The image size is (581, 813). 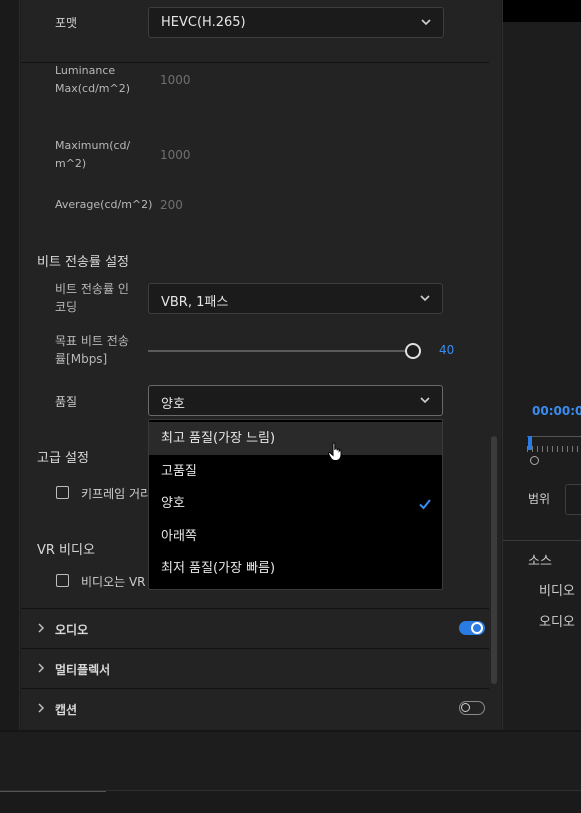 I want to click on checkmark-icon, so click(x=425, y=504).